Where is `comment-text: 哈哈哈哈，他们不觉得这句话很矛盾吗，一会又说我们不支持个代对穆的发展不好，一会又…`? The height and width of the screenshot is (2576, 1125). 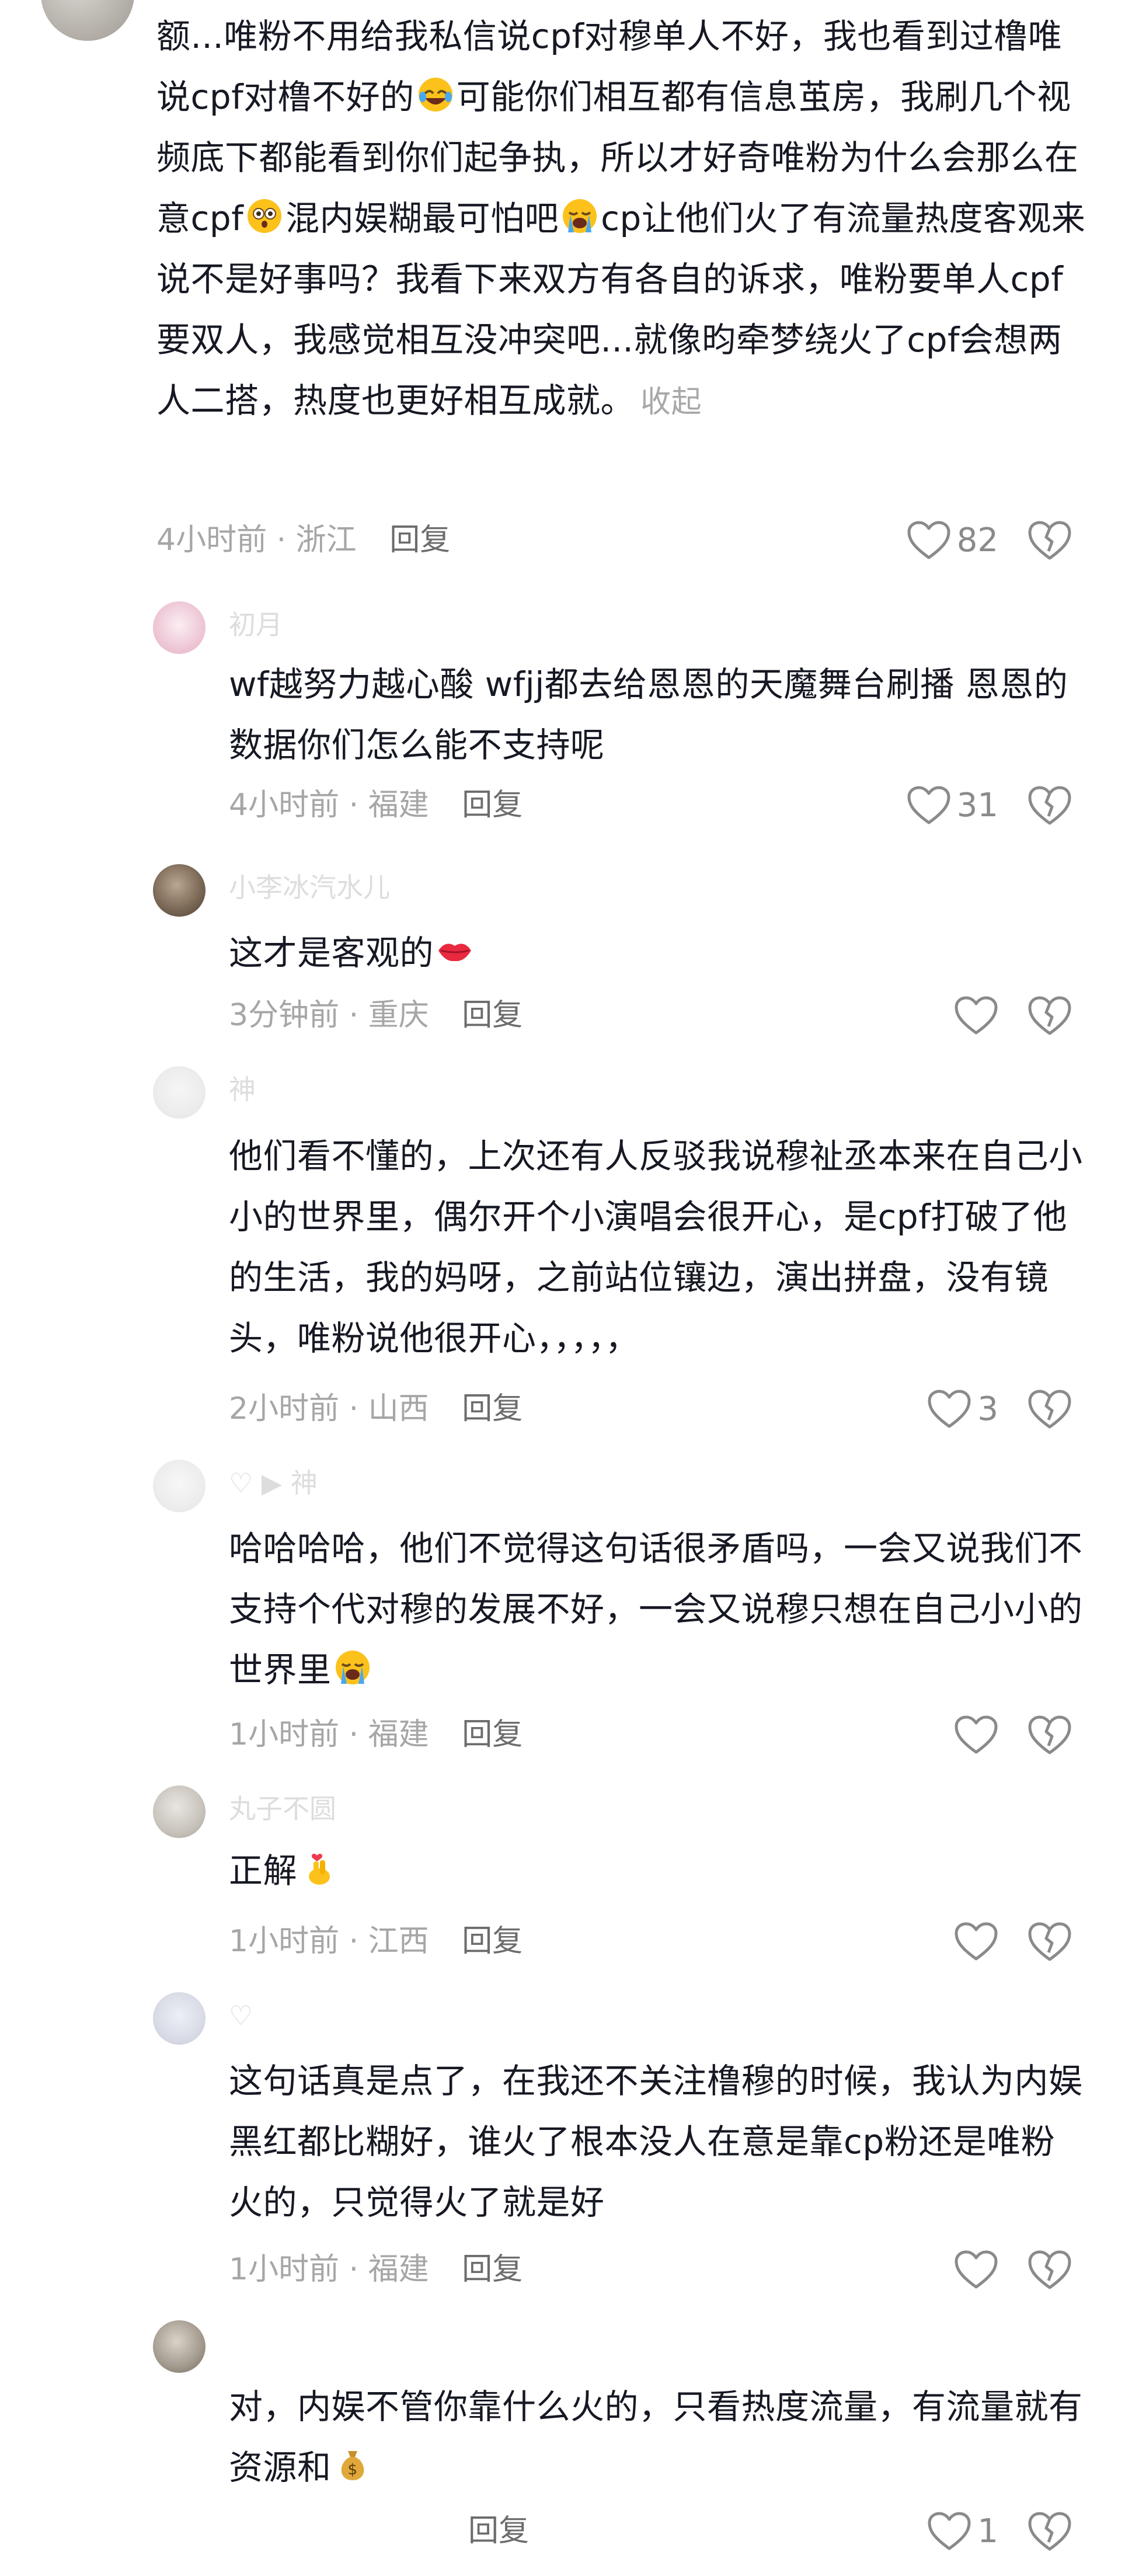 comment-text: 哈哈哈哈，他们不觉得这句话很矛盾吗，一会又说我们不支持个代对穆的发展不好，一会又… is located at coordinates (658, 1609).